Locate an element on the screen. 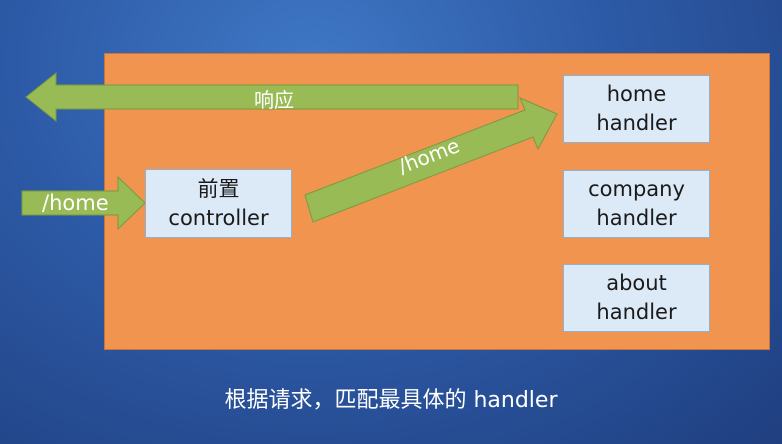 This screenshot has width=782, height=444. front-controller-box: 前置 controller is located at coordinates (218, 203).